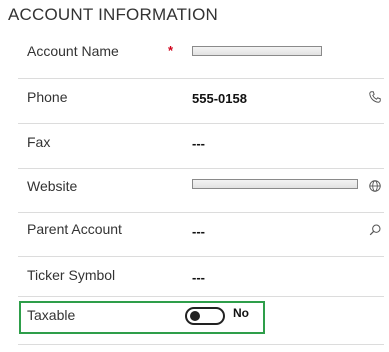  I want to click on field-label: Website, so click(52, 186).